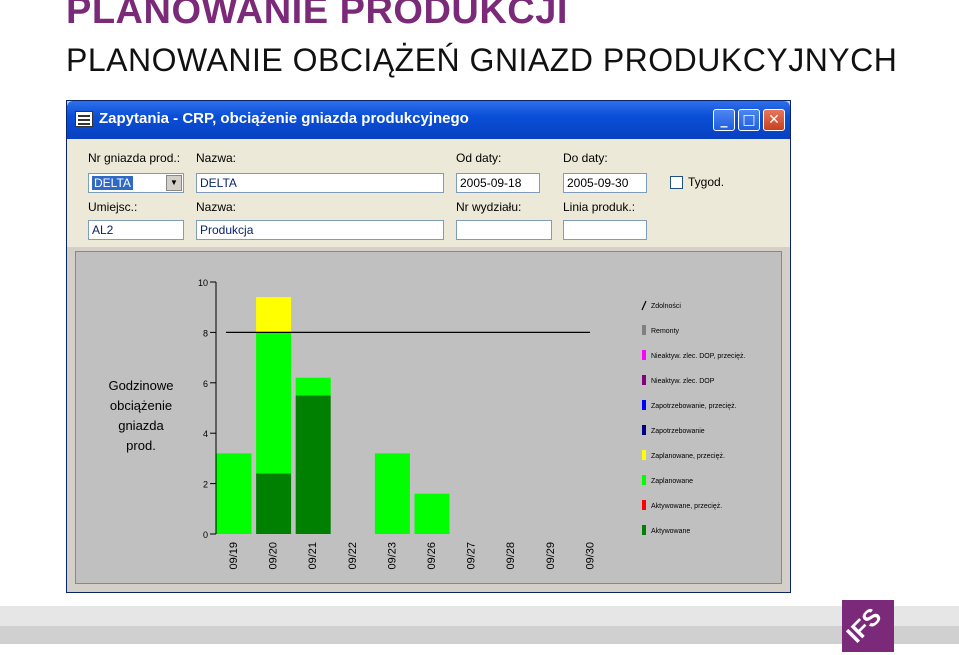 This screenshot has height=655, width=959. What do you see at coordinates (313, 556) in the screenshot?
I see `x-tick-label: 09/21` at bounding box center [313, 556].